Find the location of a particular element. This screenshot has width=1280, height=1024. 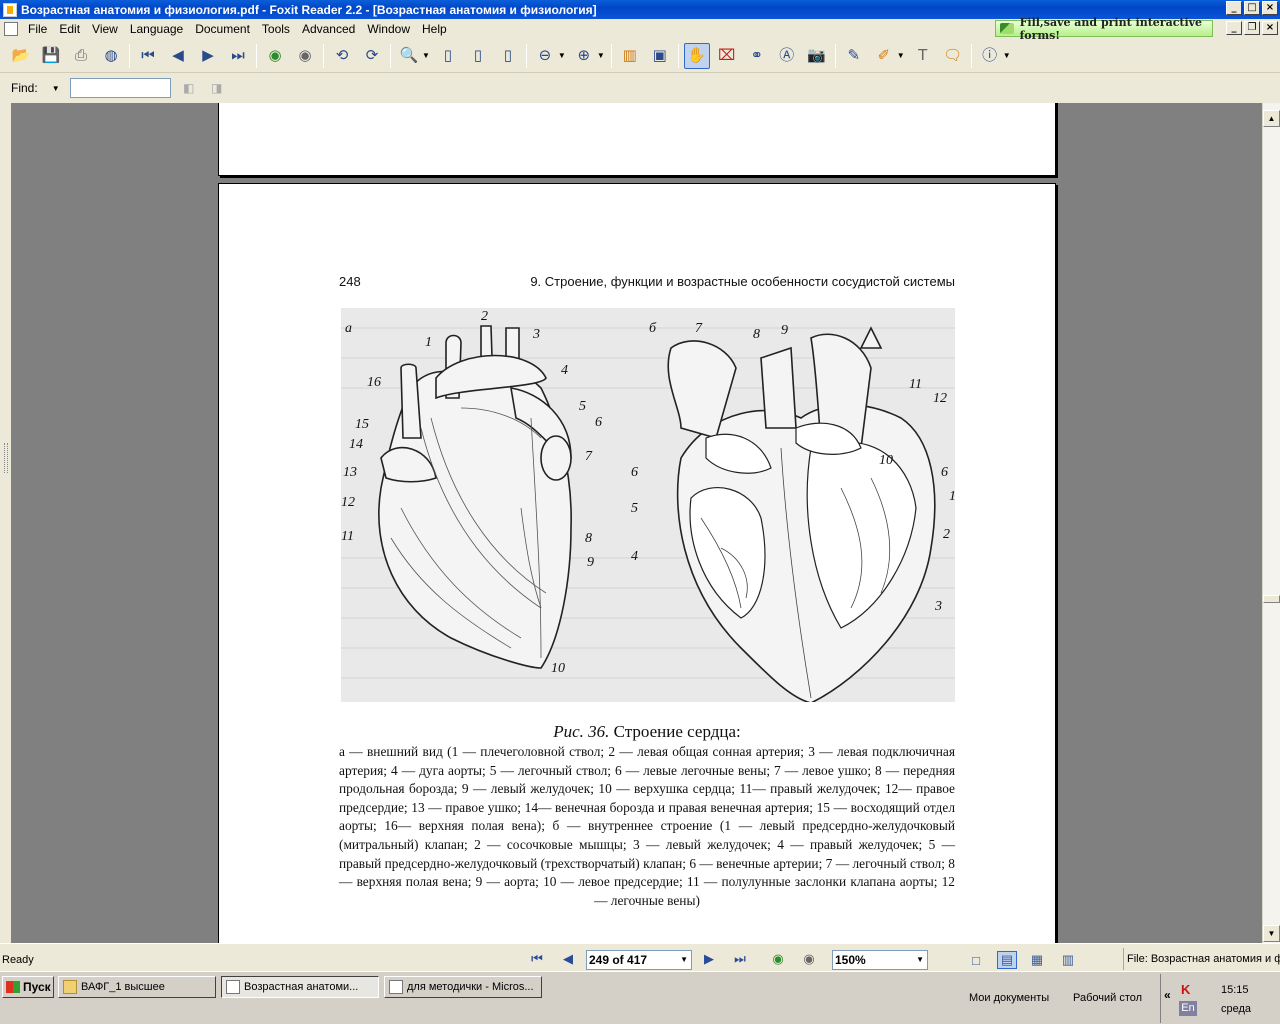

page-indicator: 249 of 417 is located at coordinates (618, 960).